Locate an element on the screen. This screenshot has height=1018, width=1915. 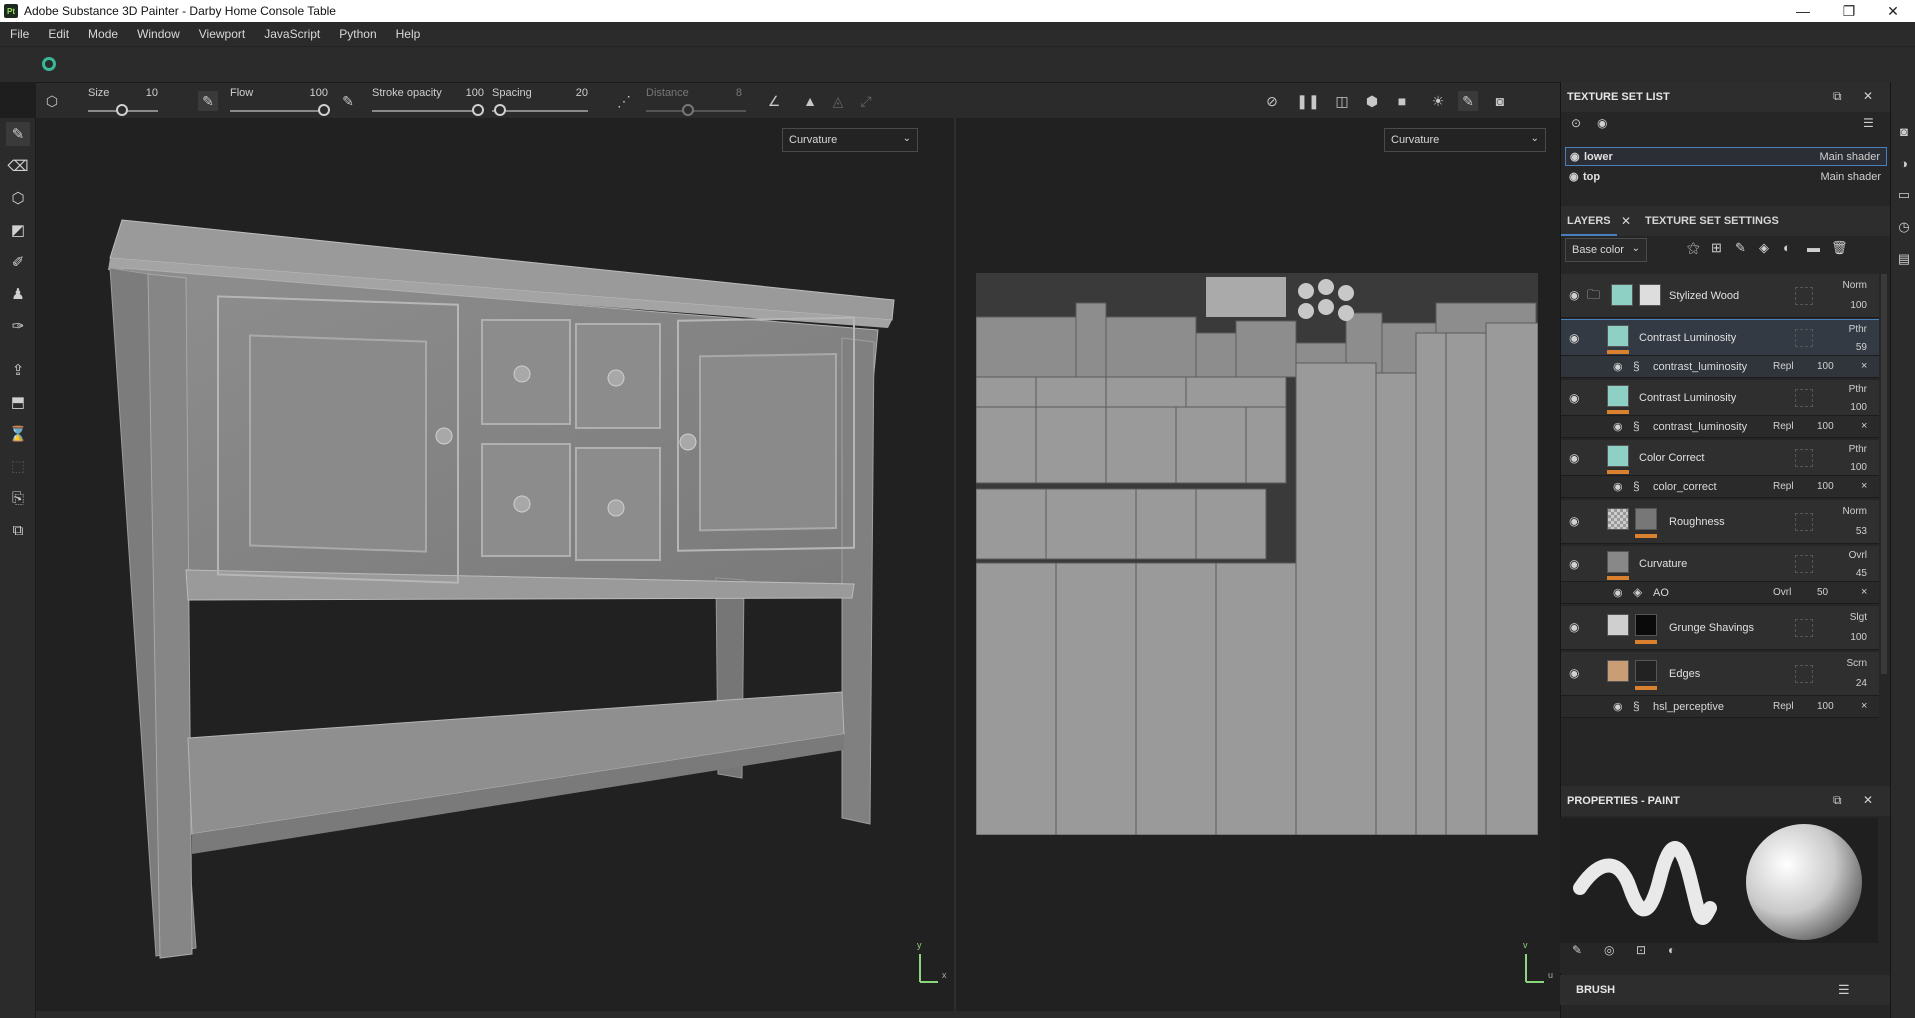
add-folder-icon: ▬ is located at coordinates (1813, 247).